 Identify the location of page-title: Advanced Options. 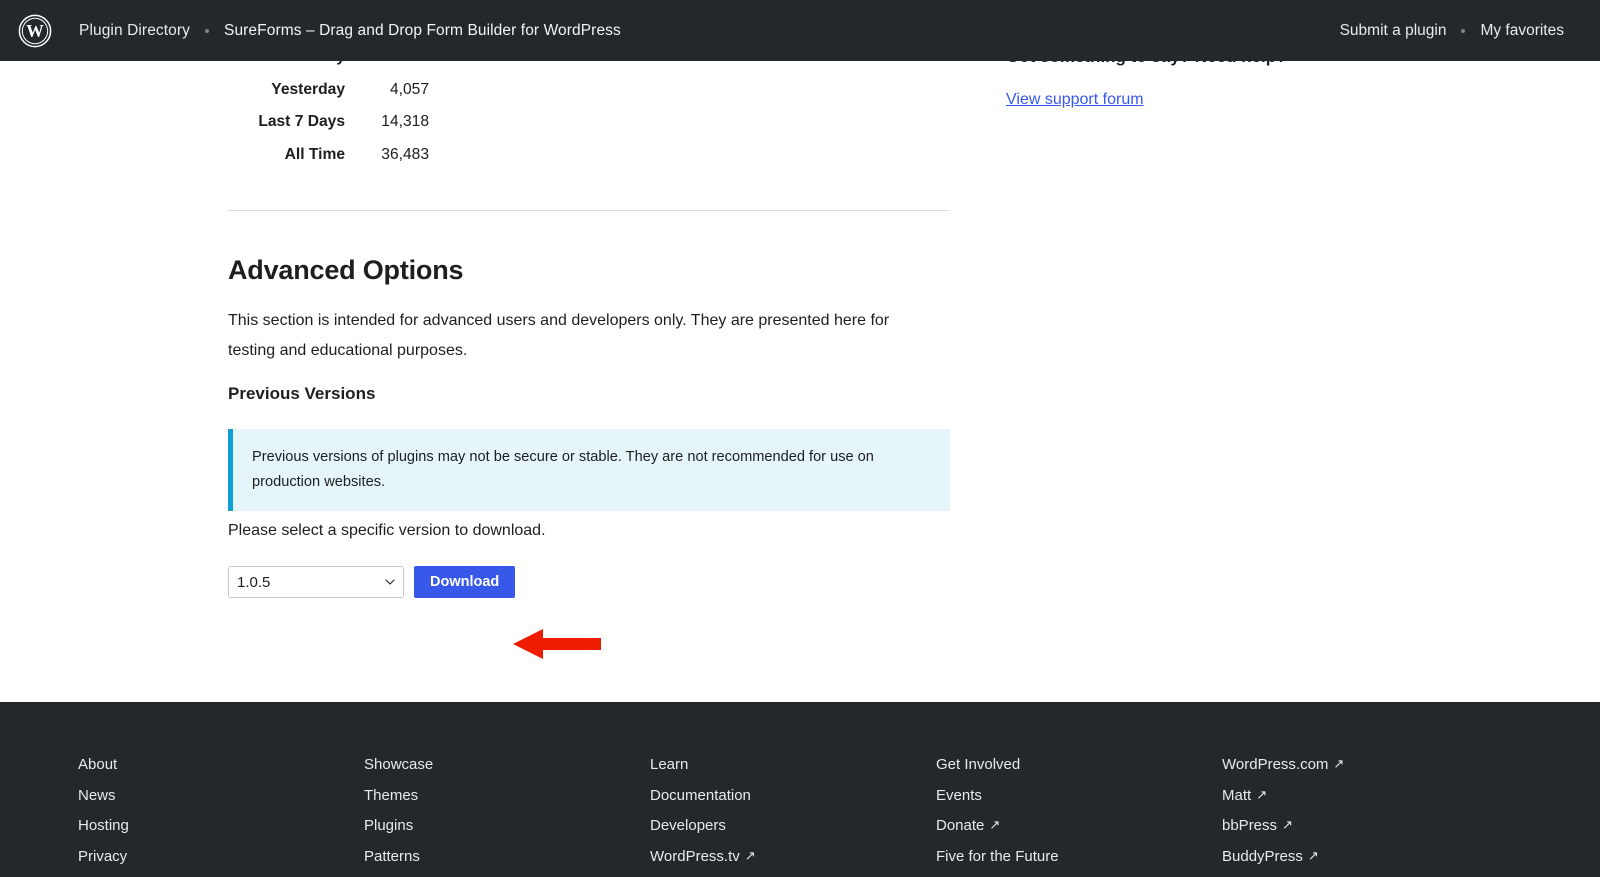
(346, 270).